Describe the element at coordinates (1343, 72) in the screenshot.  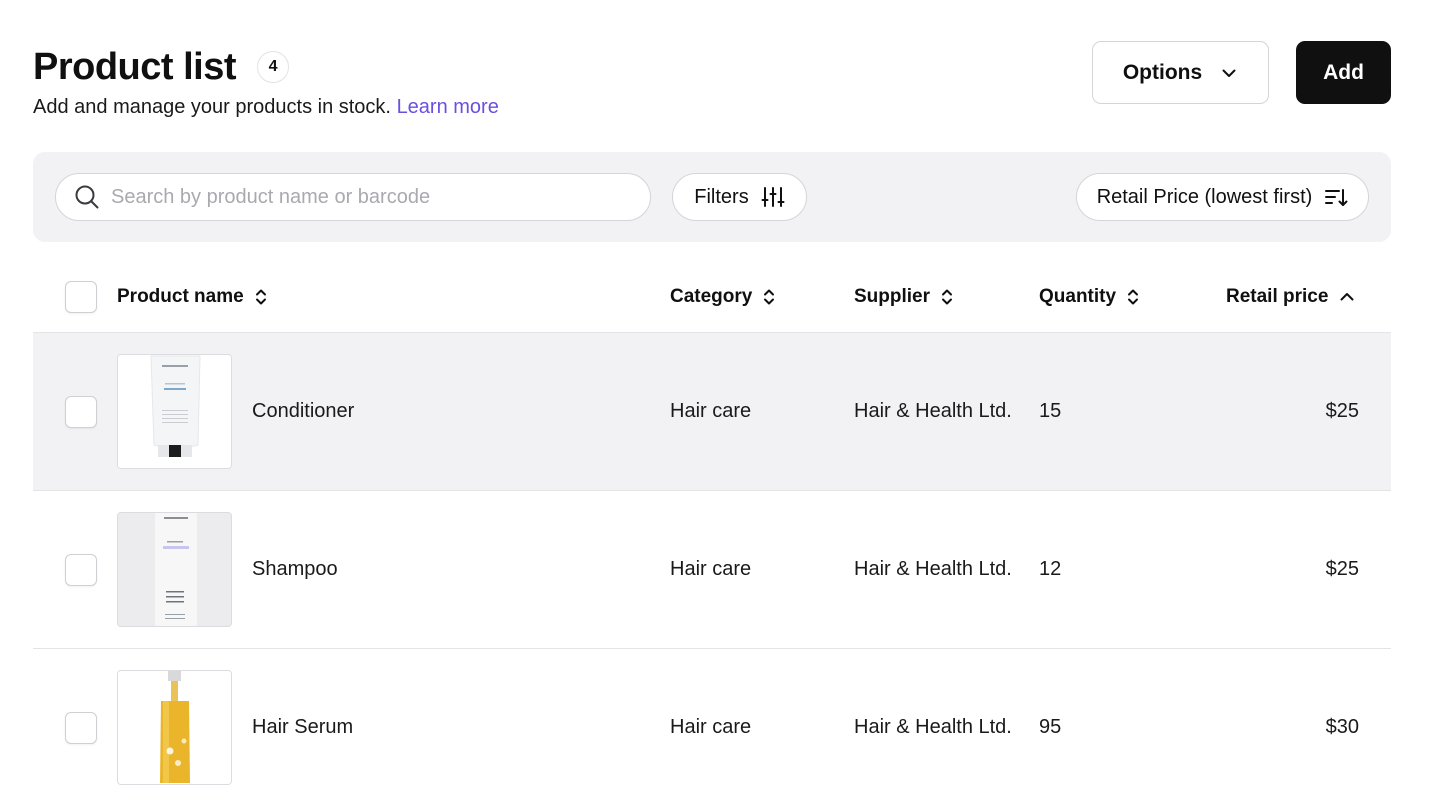
I see `add-button: Add` at that location.